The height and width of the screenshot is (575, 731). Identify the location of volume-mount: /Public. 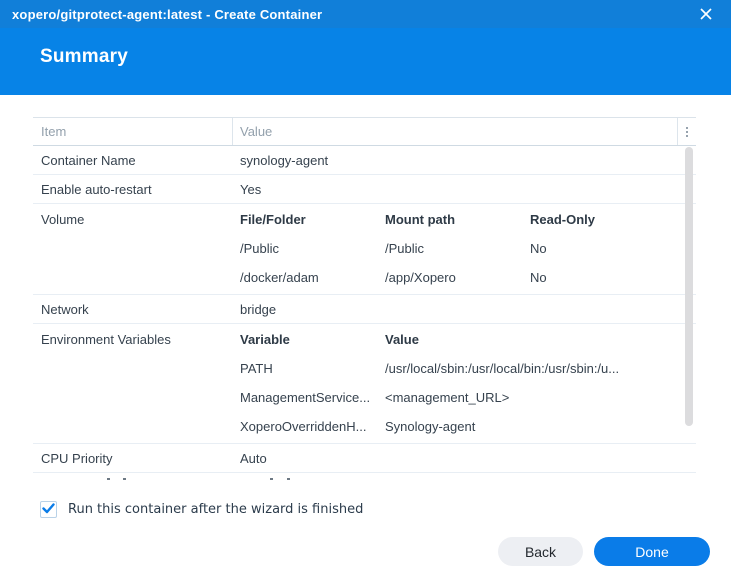
(405, 248).